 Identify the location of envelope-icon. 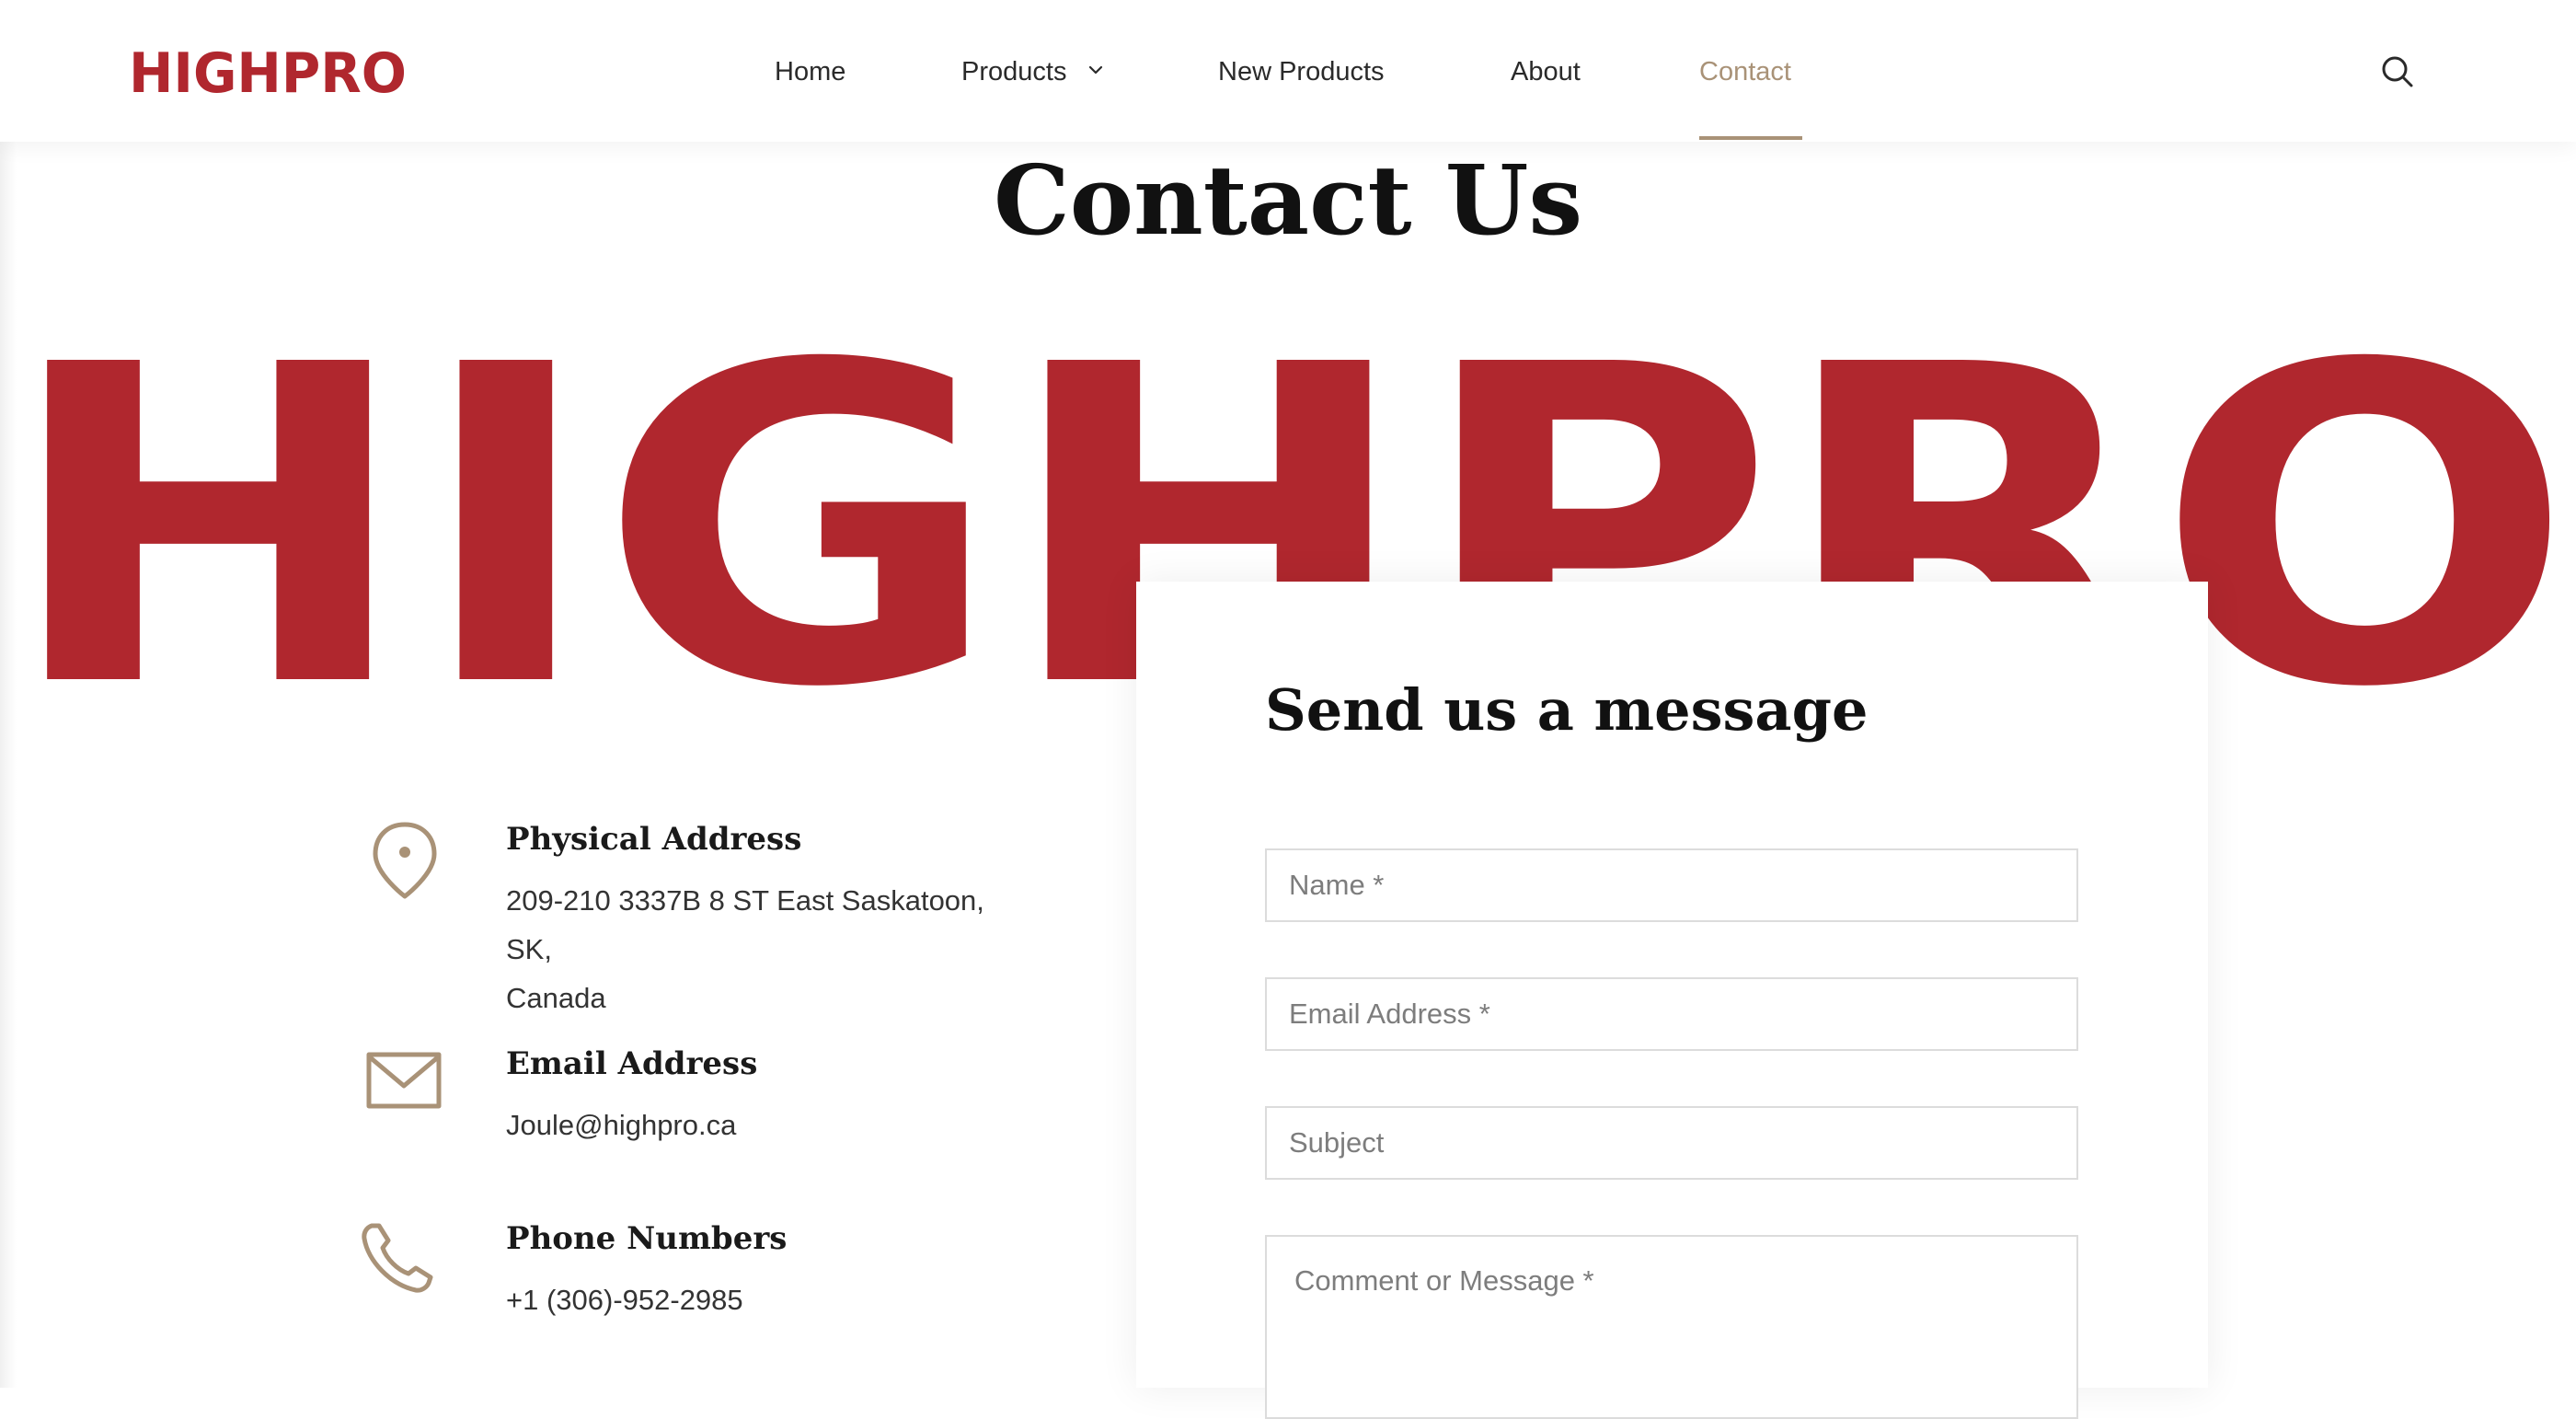
(404, 1080).